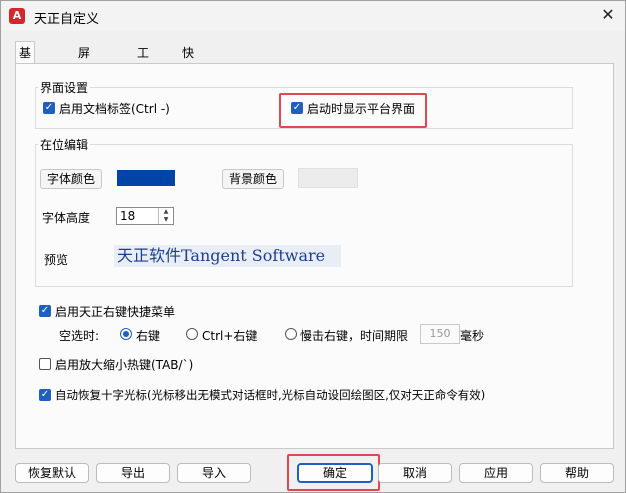 The width and height of the screenshot is (626, 493). I want to click on show-platform-checkbox: ✓, so click(297, 108).